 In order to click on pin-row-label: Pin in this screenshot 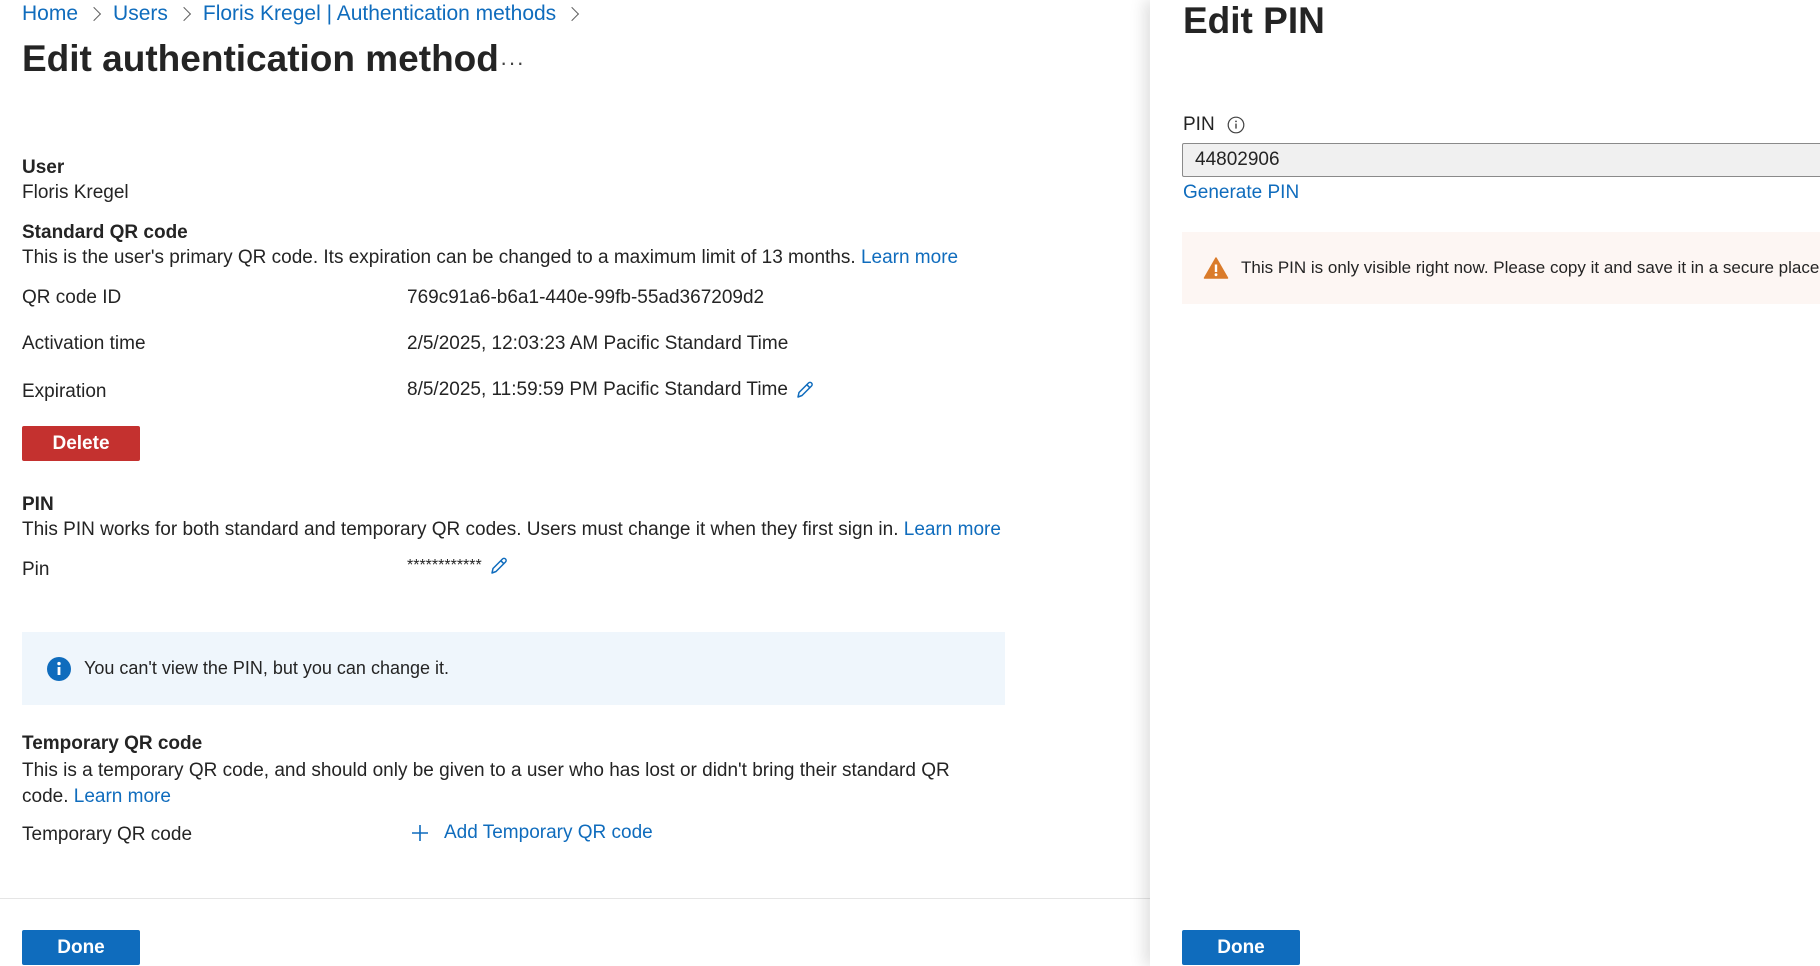, I will do `click(36, 569)`.